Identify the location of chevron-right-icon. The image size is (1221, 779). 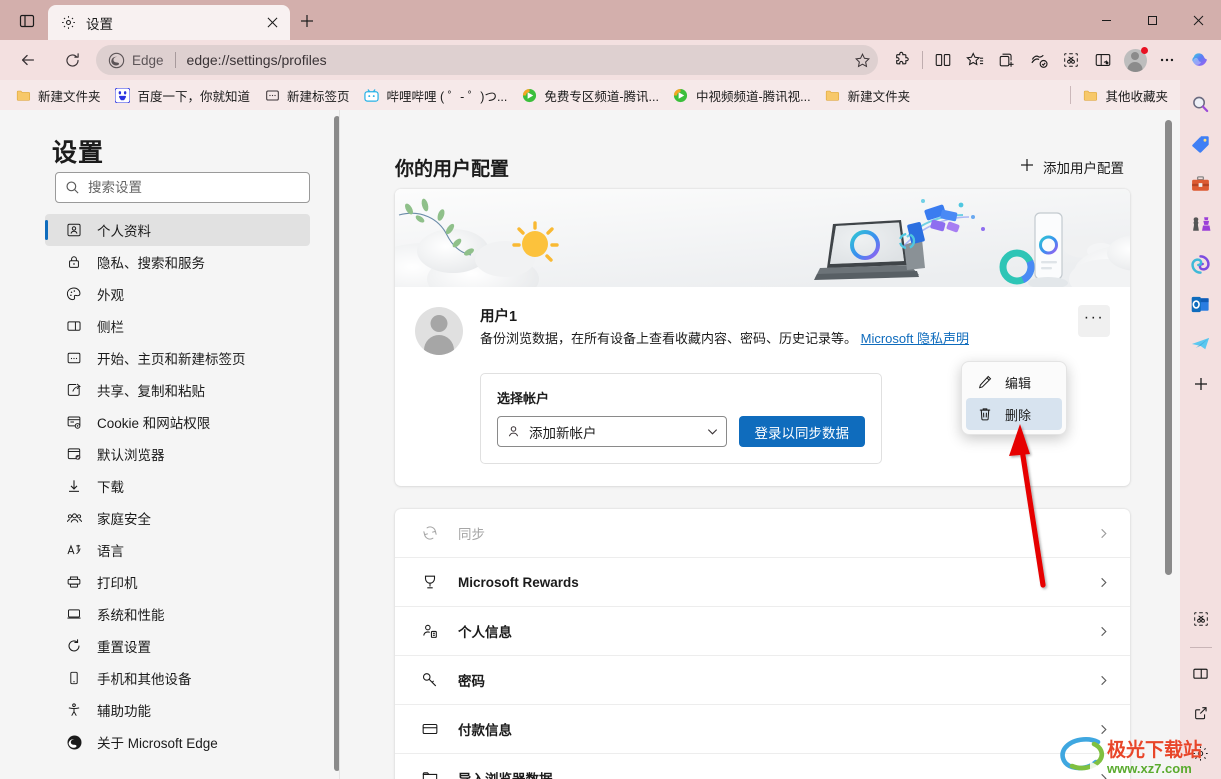
(1103, 729).